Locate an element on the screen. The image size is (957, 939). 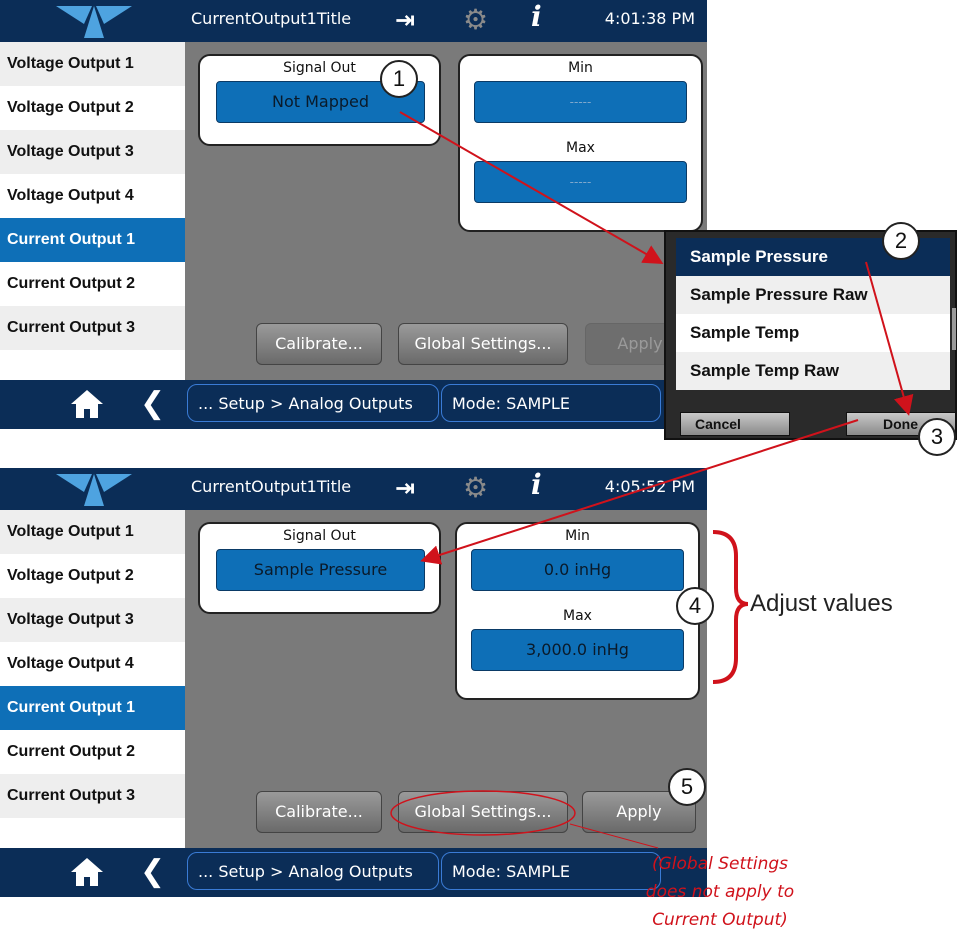
note-line-1: (Global Settings is located at coordinates (720, 864).